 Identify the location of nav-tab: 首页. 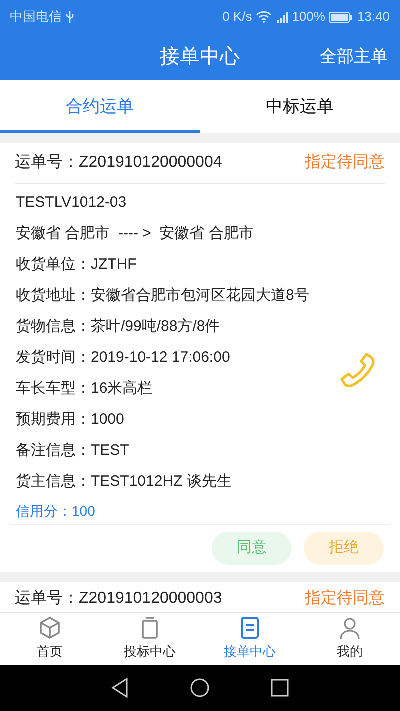
(50, 639).